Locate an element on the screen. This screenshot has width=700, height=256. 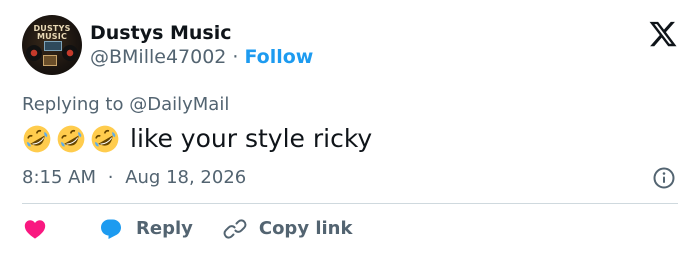
avatar: DUSTYS MUSIC is located at coordinates (52, 45).